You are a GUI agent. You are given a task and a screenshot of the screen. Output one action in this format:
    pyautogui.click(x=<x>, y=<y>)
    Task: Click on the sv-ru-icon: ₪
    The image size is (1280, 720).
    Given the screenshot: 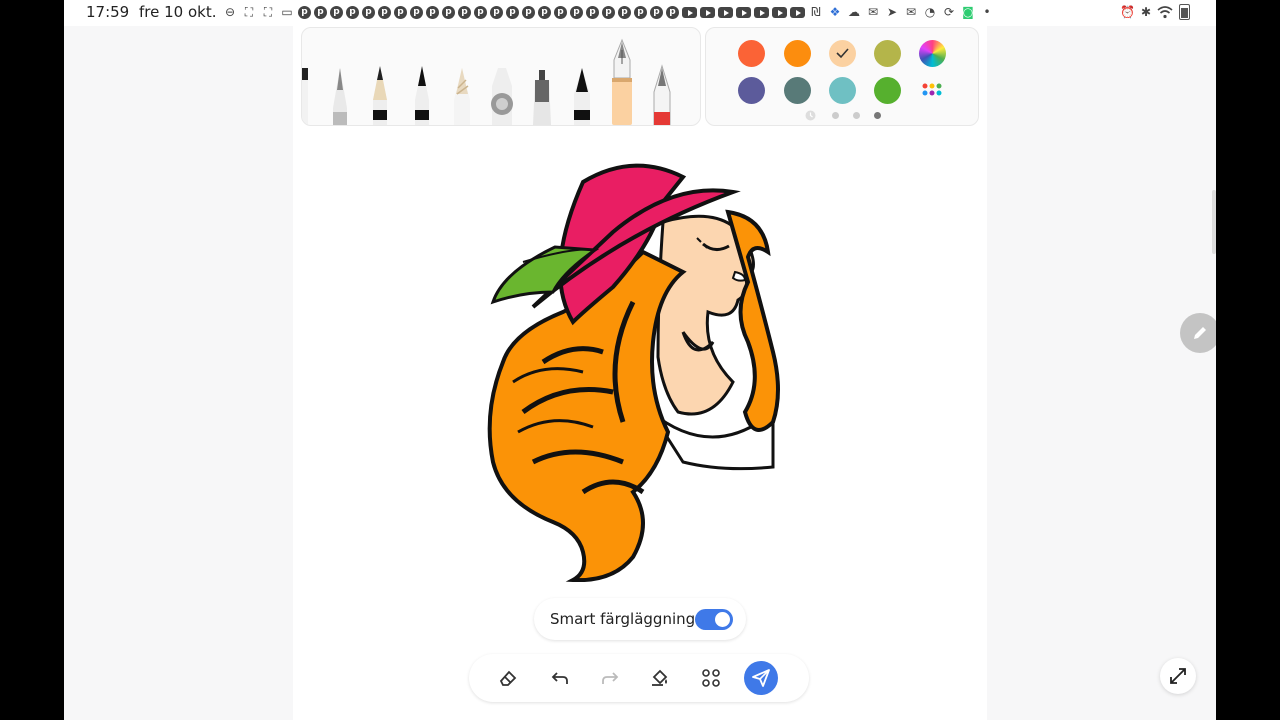 What is the action you would take?
    pyautogui.click(x=816, y=12)
    